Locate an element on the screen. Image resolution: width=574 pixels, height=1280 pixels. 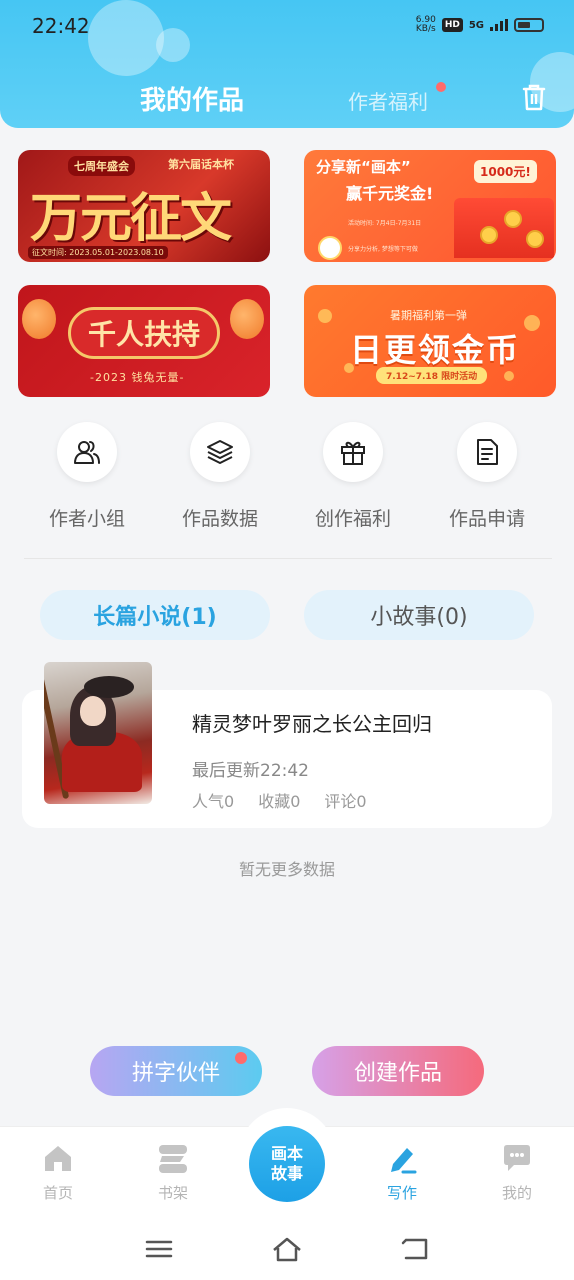
nav-label: 书架 is located at coordinates (172, 1193).